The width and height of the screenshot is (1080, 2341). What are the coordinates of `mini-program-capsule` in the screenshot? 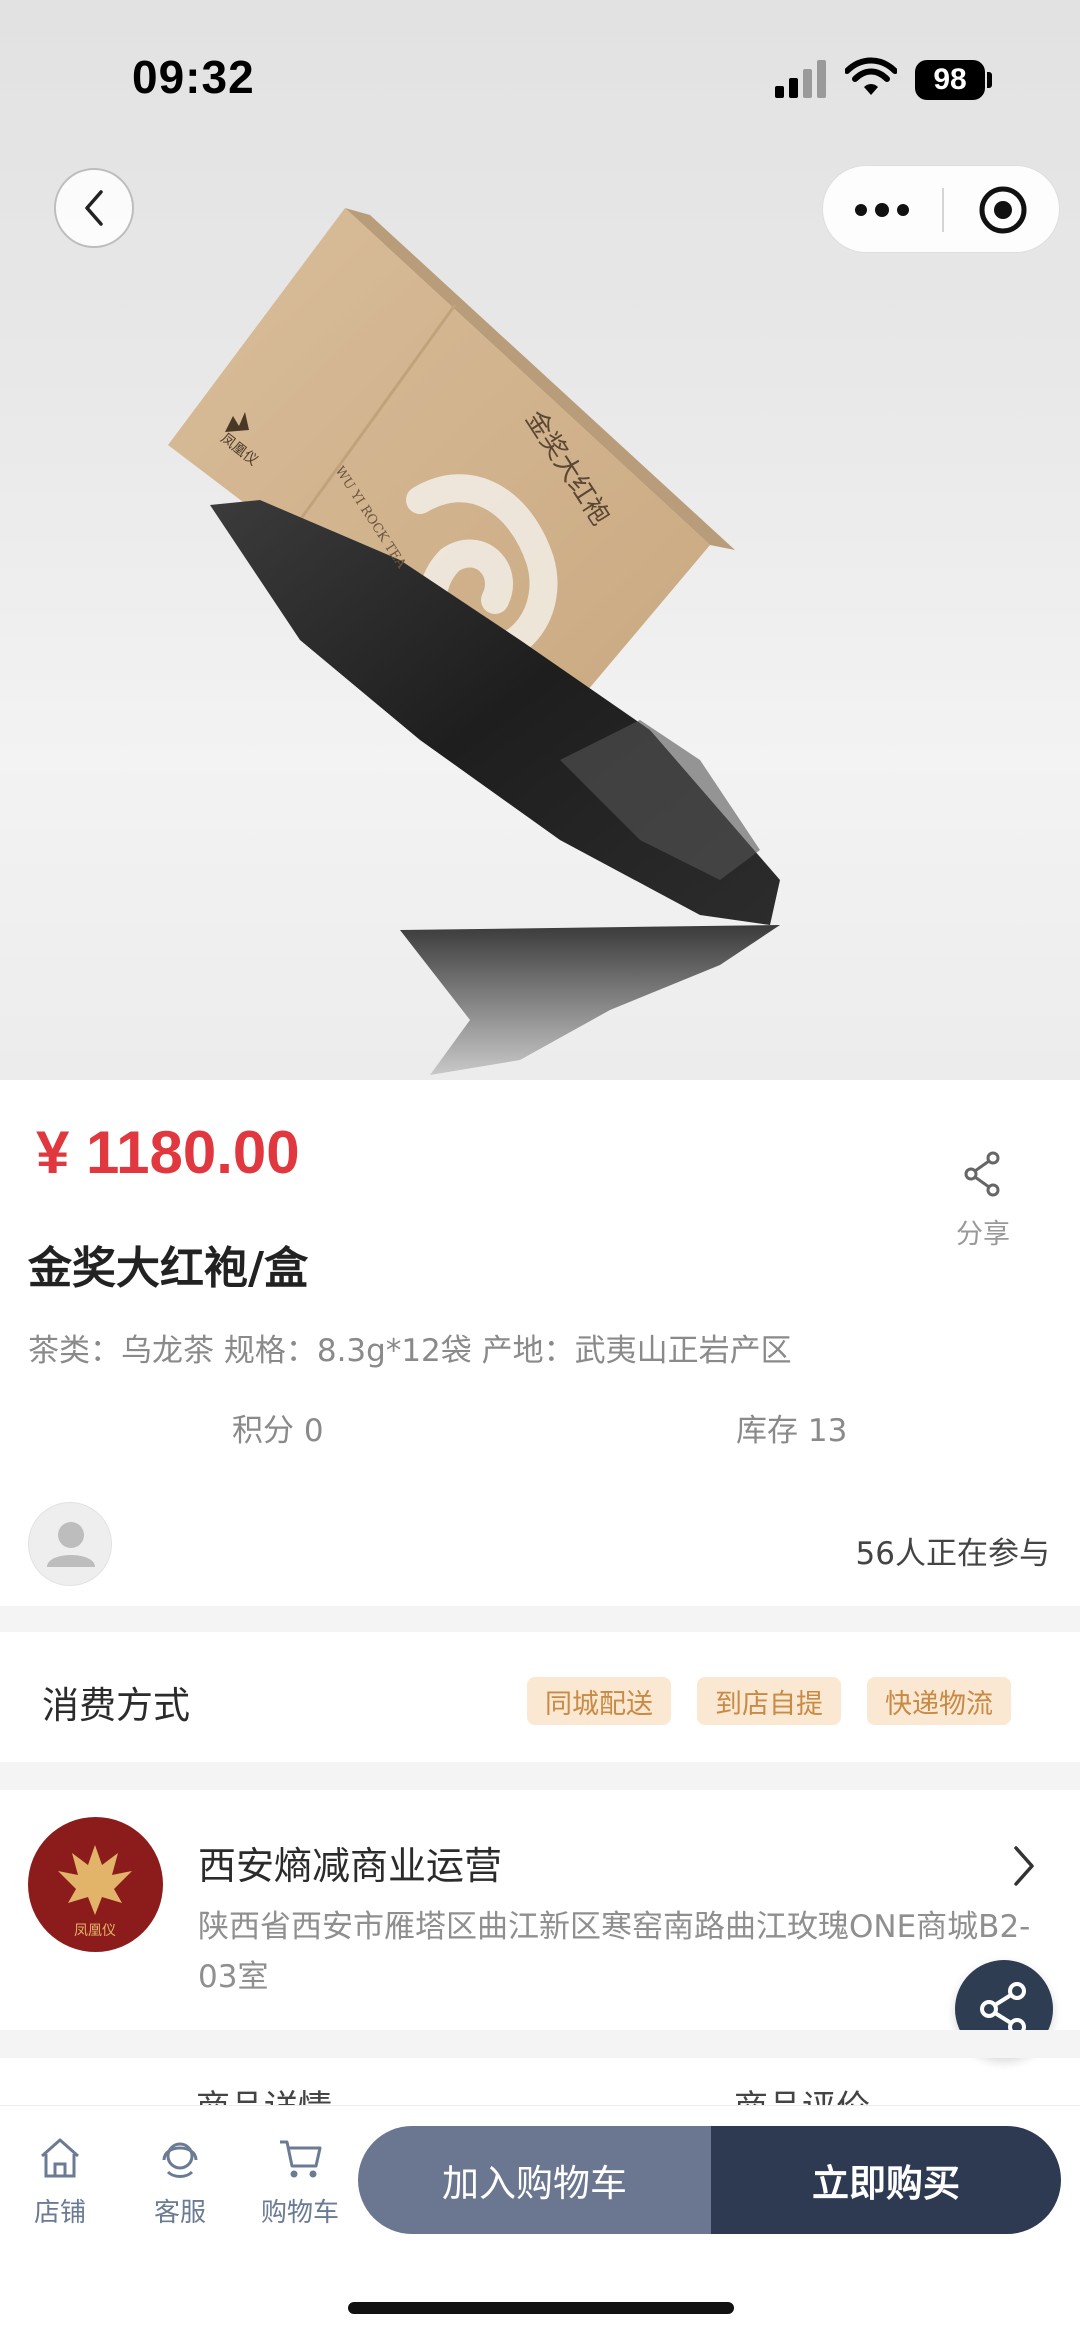 It's located at (941, 209).